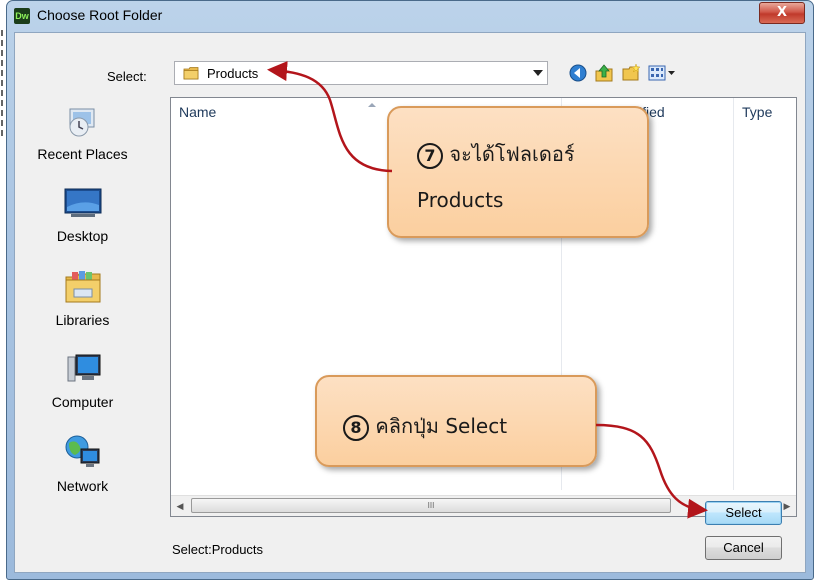 Image resolution: width=820 pixels, height=582 pixels. Describe the element at coordinates (604, 73) in the screenshot. I see `up-folder-icon` at that location.